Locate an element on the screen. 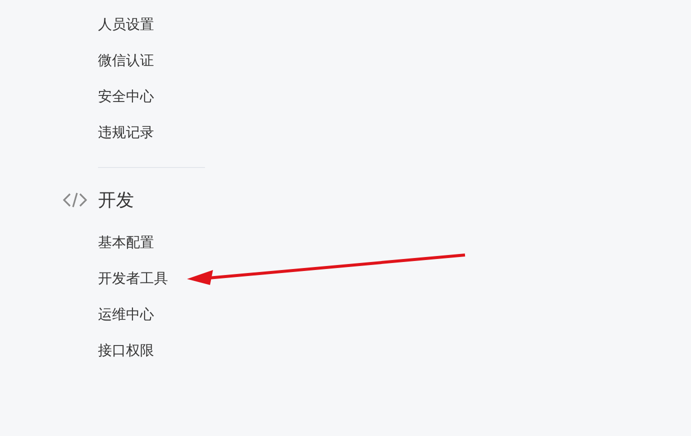  section-title: 开发 is located at coordinates (116, 200).